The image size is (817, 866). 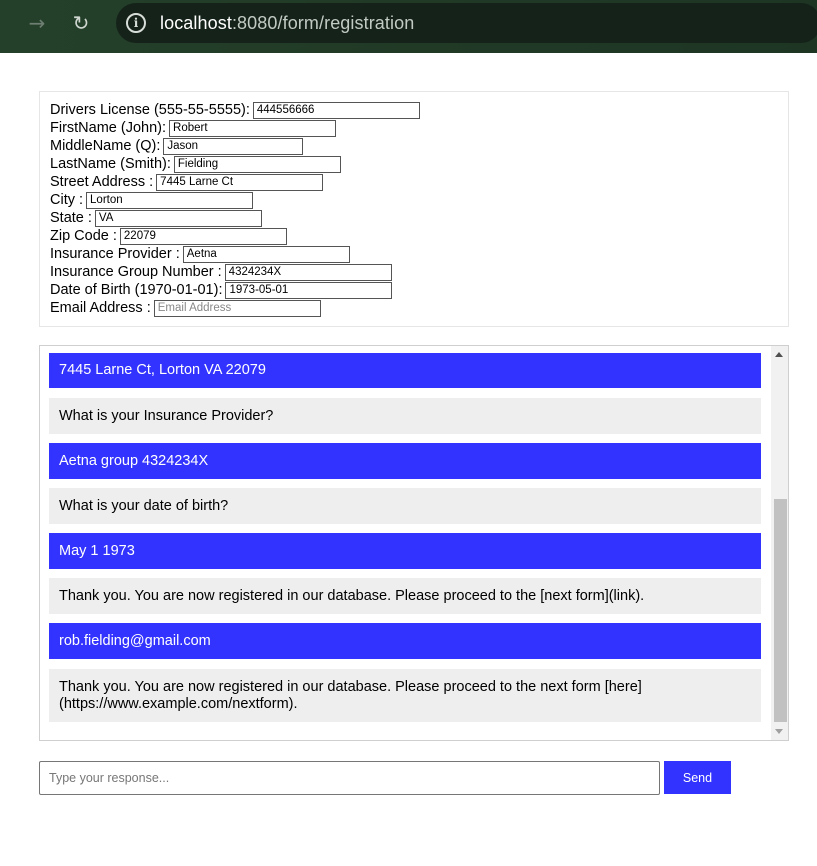 I want to click on form-row-first-name: FirstName (John):, so click(x=414, y=128).